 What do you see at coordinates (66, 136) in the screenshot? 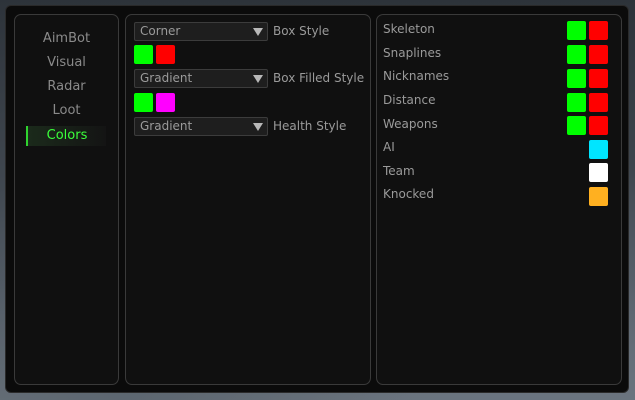
I see `sidebar-item-colors: Colors` at bounding box center [66, 136].